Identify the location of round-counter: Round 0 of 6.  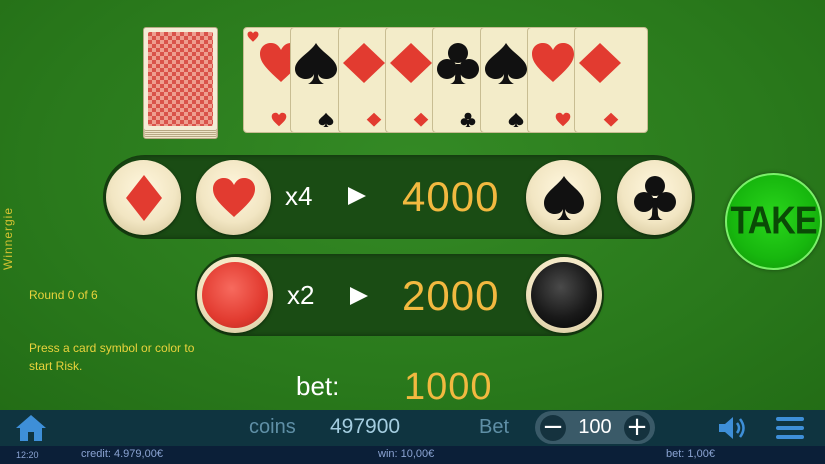
(63, 295).